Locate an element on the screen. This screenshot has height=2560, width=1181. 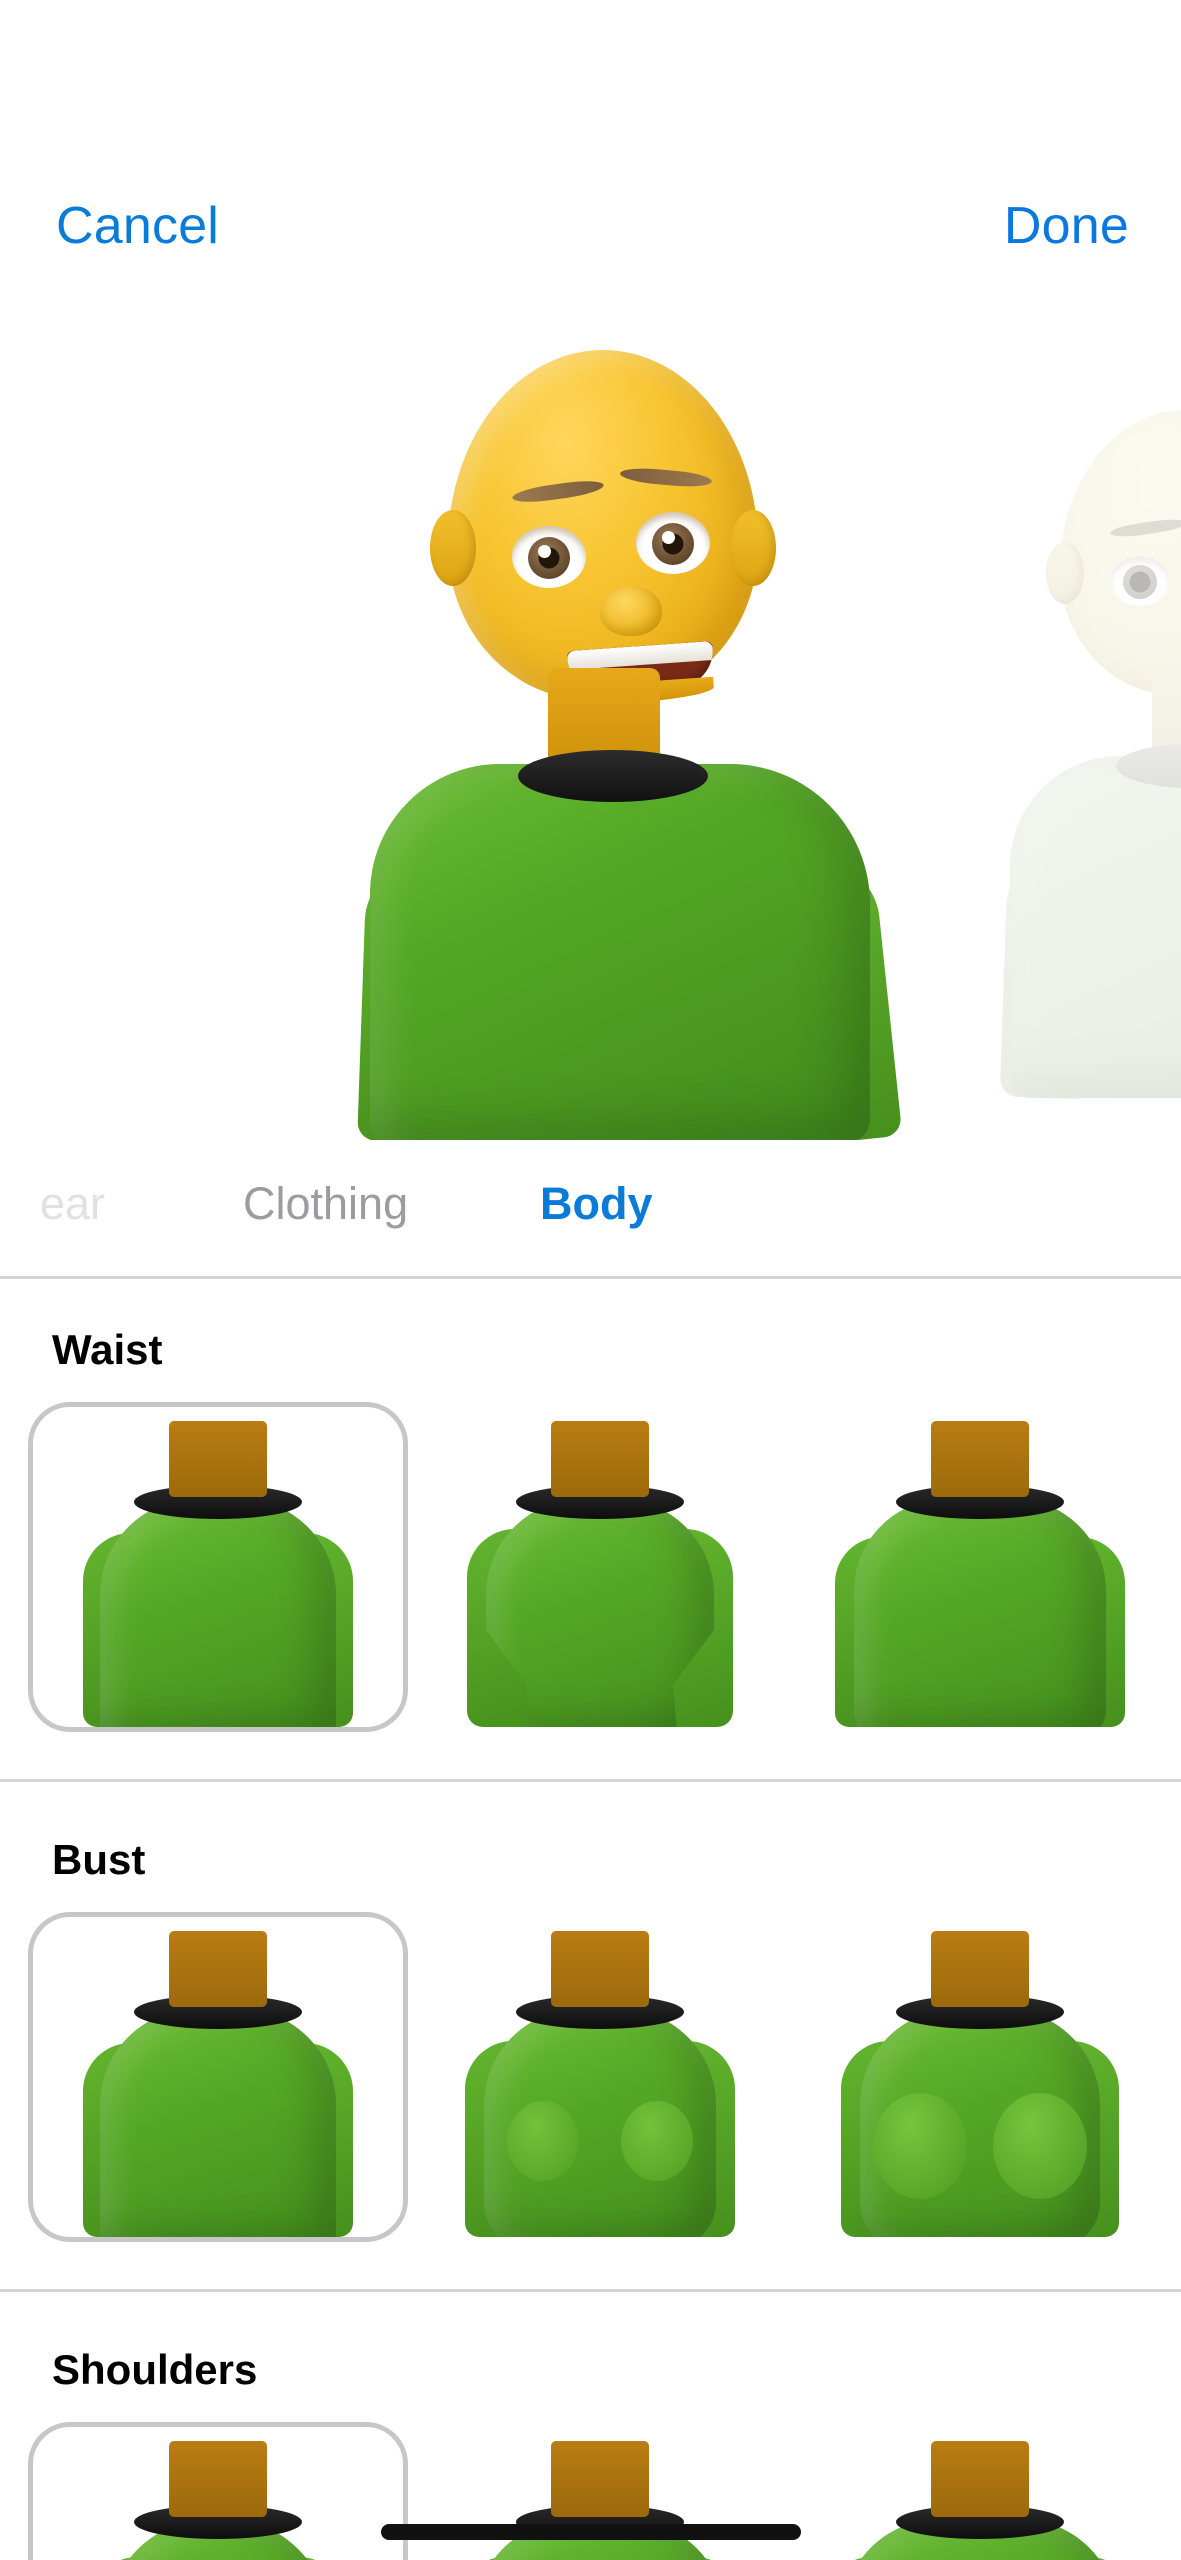
section-divider-waist is located at coordinates (590, 1780).